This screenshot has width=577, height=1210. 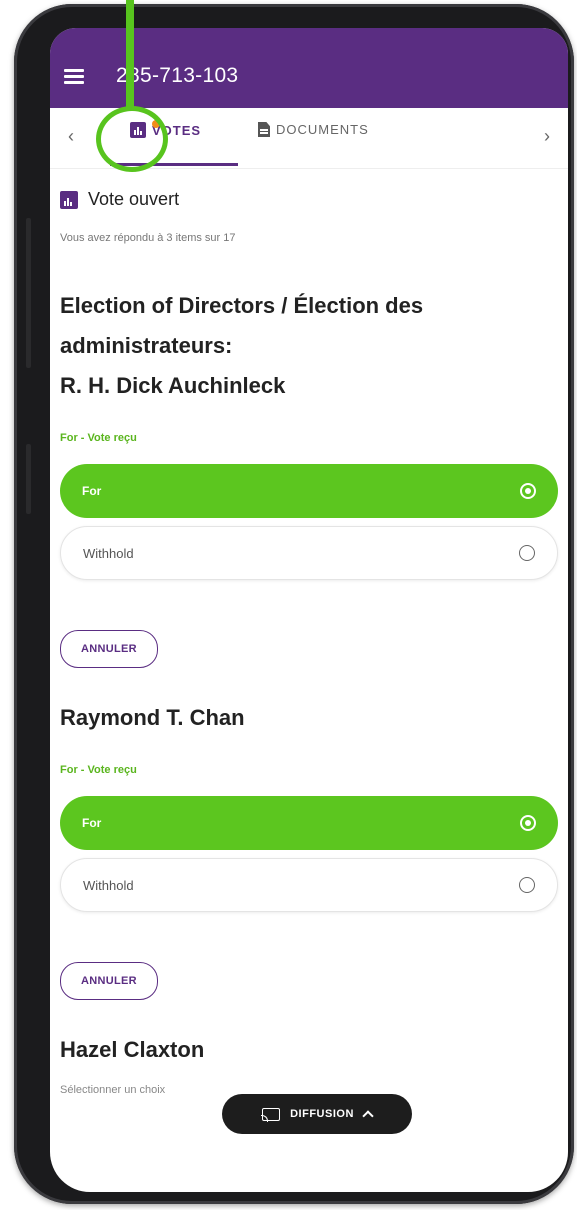 I want to click on item-title: Raymond T. Chan, so click(x=309, y=718).